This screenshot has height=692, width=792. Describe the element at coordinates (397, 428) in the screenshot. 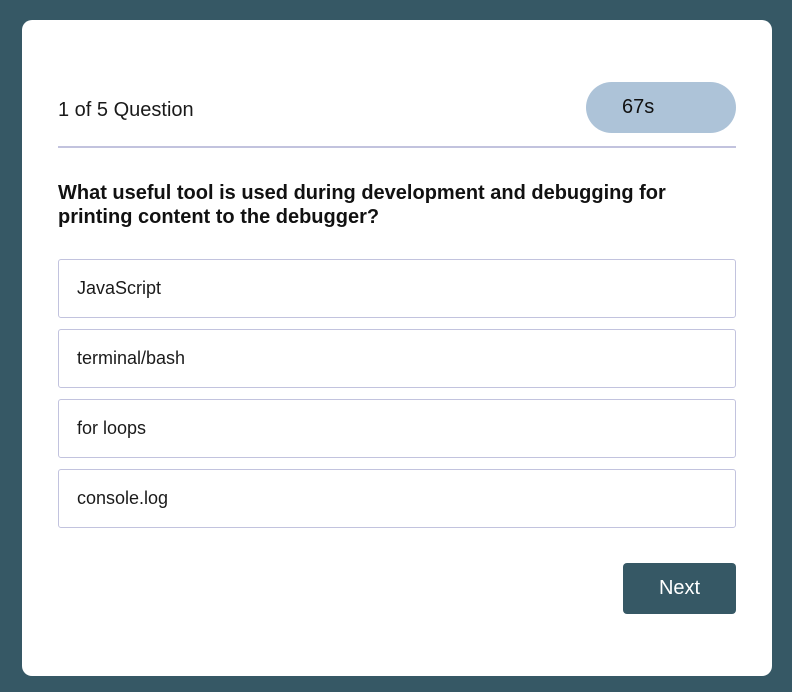

I see `answer-option: for loops` at that location.